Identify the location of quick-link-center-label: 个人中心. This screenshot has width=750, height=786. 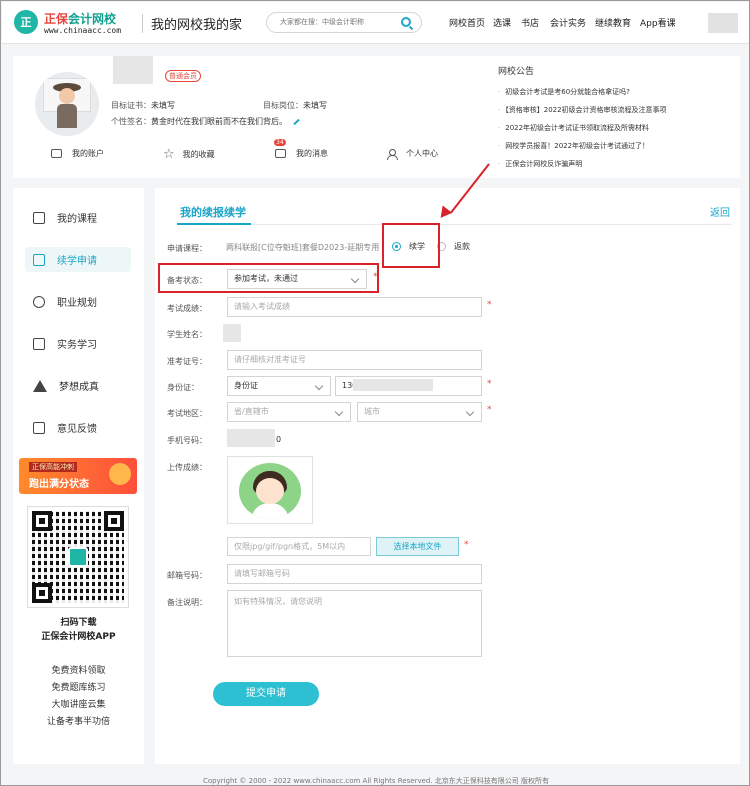
(422, 153).